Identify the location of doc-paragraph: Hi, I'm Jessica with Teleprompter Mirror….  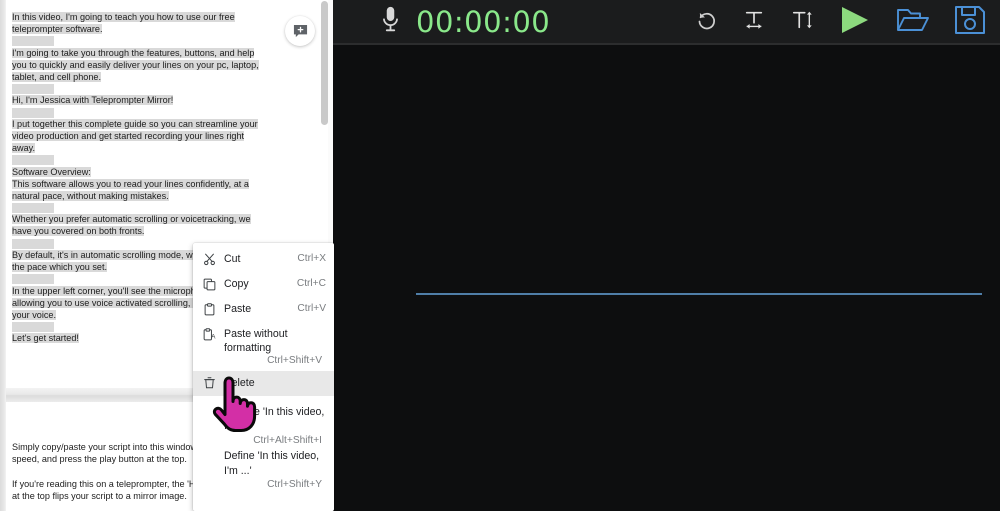
(137, 101).